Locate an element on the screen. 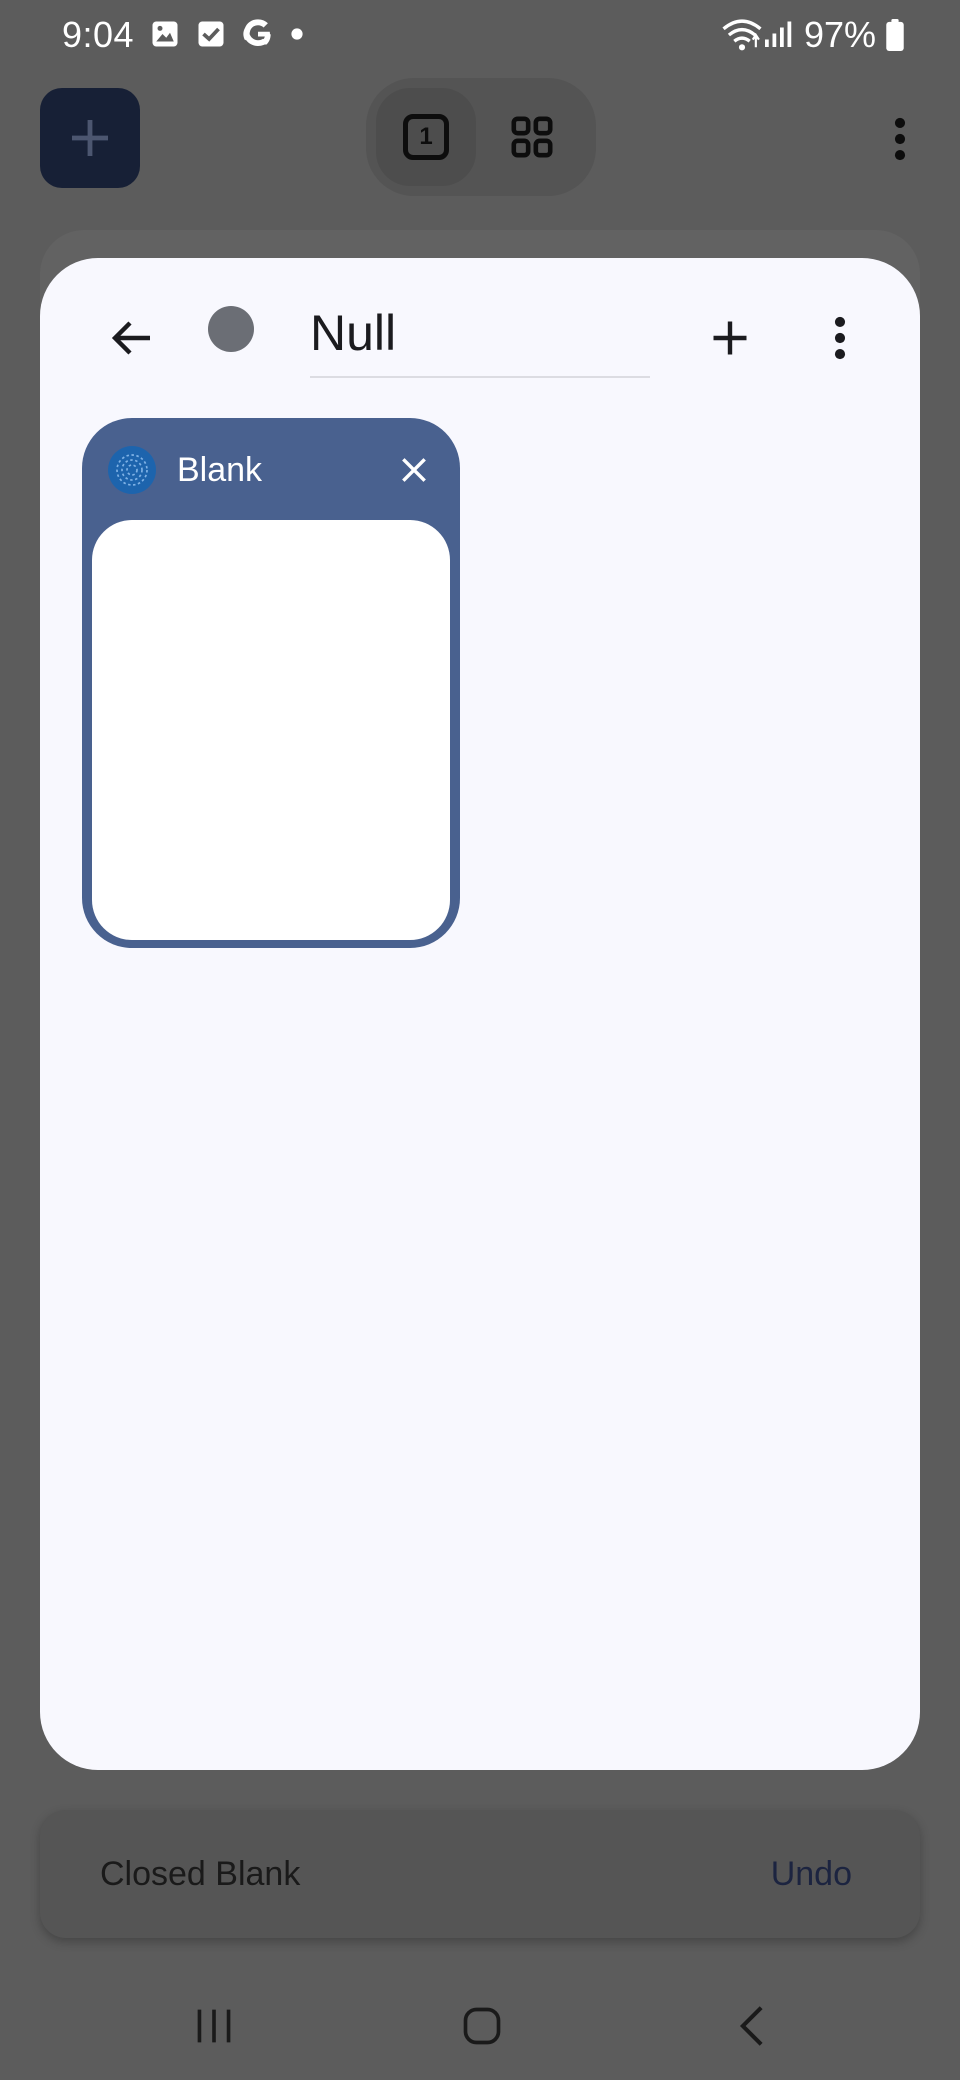  close-tab-button is located at coordinates (414, 470).